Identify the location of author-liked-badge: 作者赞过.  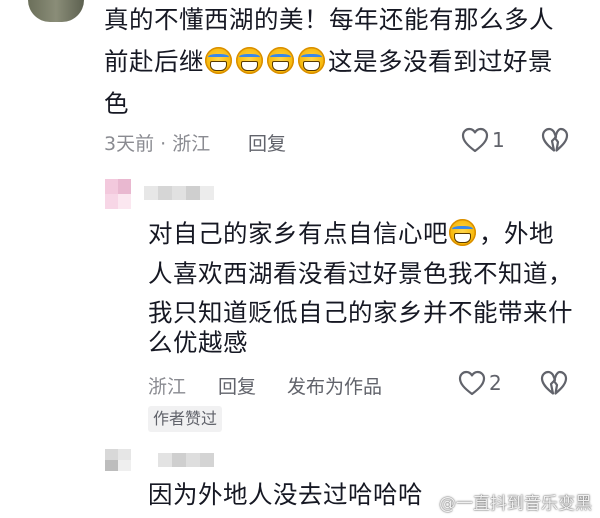
(185, 419).